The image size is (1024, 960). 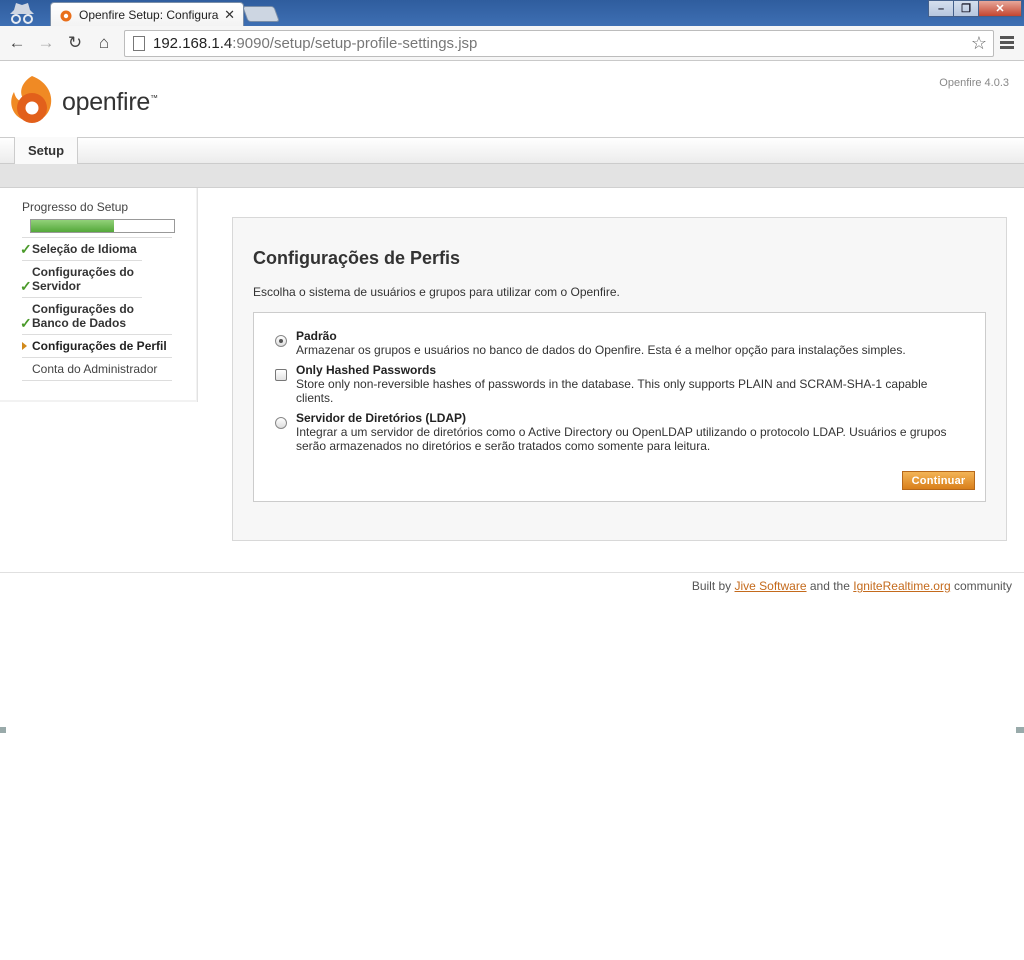 I want to click on openfire-logo: openfire™, so click(x=83, y=99).